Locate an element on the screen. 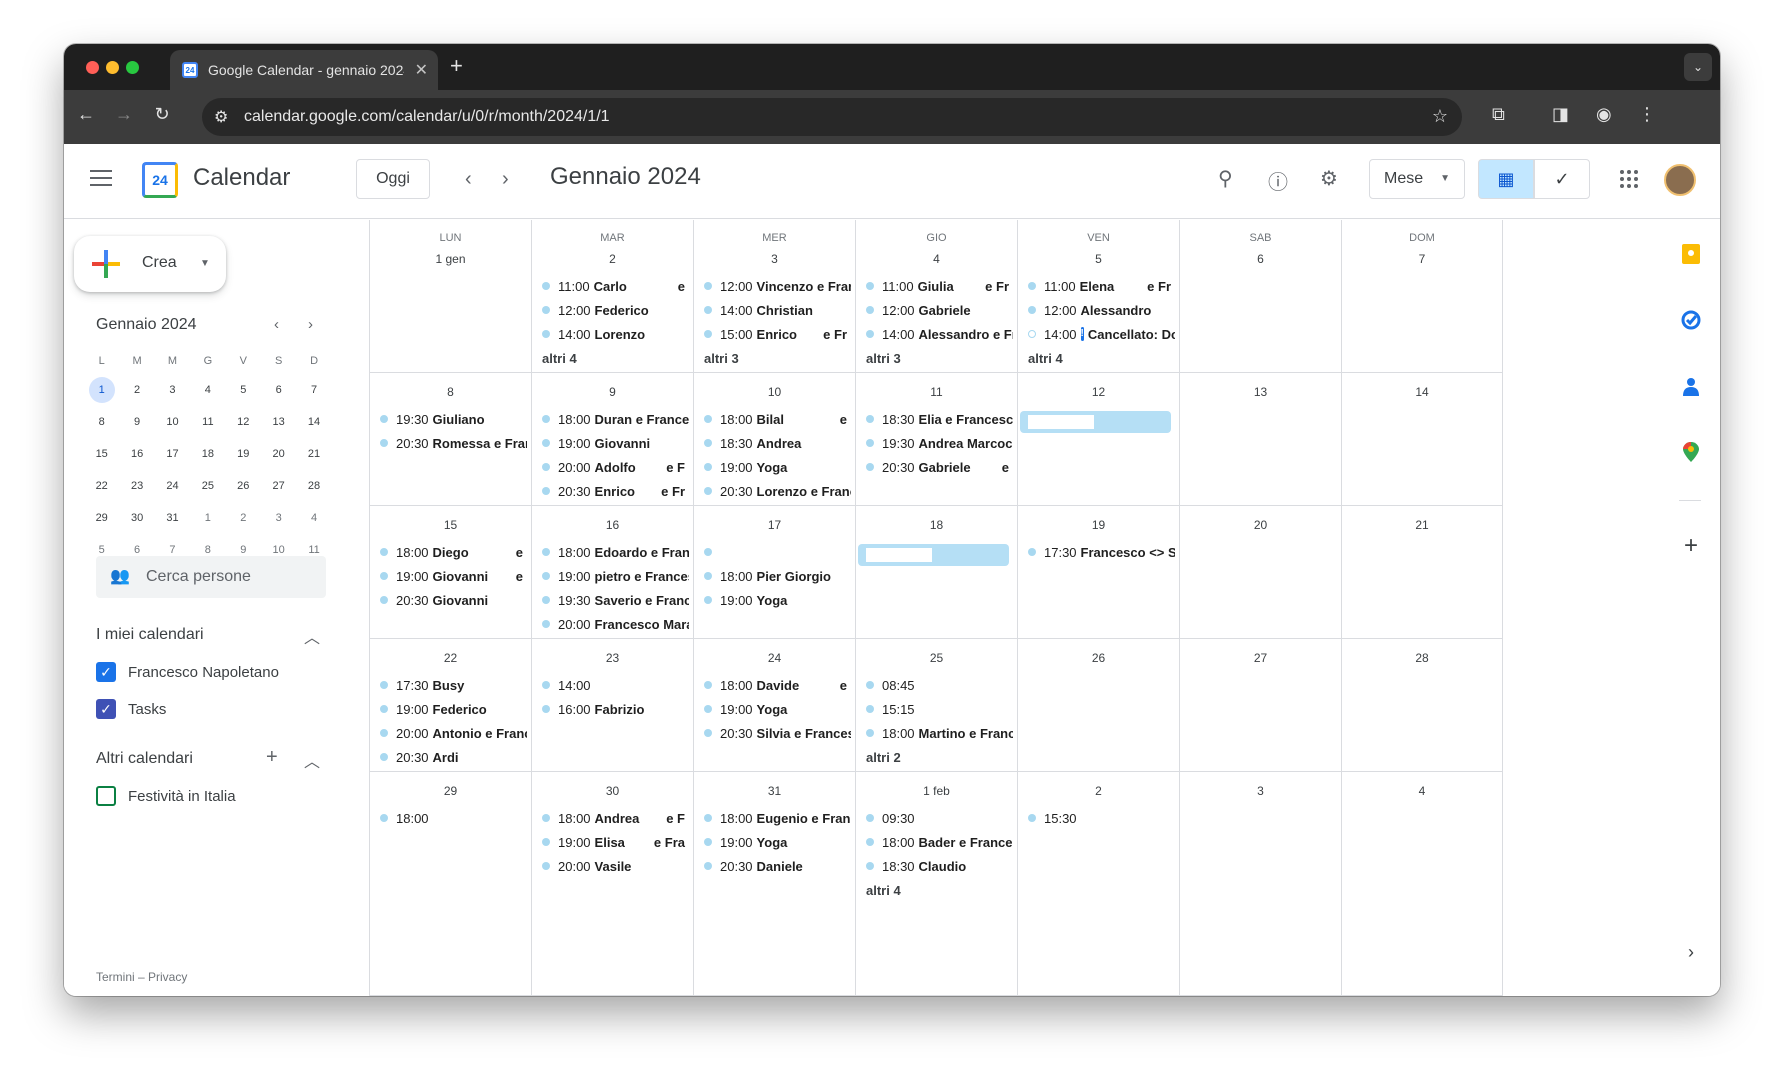  event-chip: 18:00 Andrea e F is located at coordinates (613, 818).